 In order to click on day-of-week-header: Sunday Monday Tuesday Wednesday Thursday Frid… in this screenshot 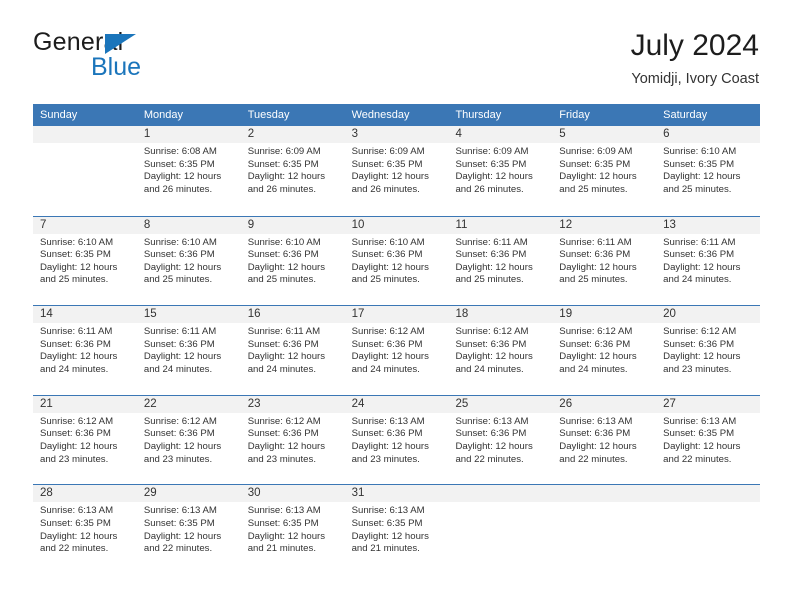, I will do `click(396, 115)`.